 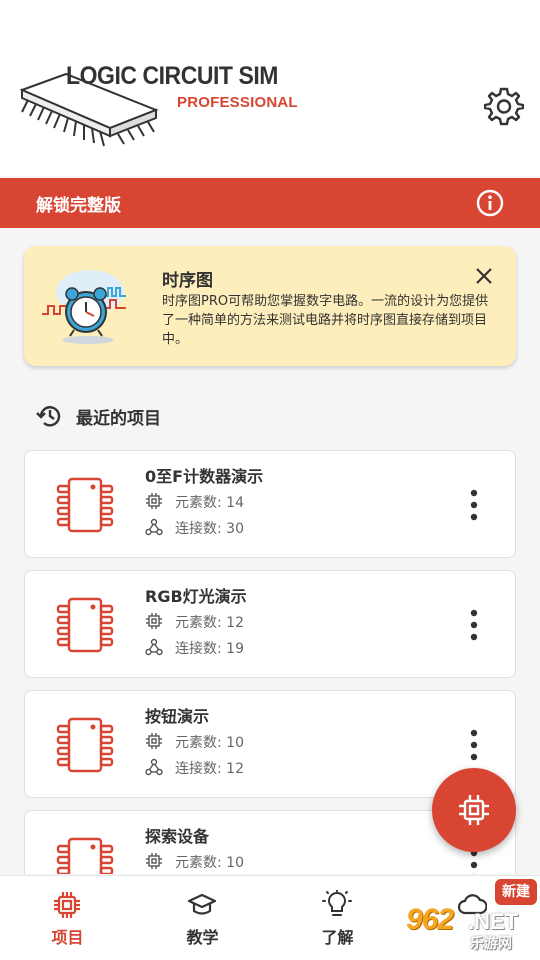 What do you see at coordinates (484, 276) in the screenshot?
I see `close-icon` at bounding box center [484, 276].